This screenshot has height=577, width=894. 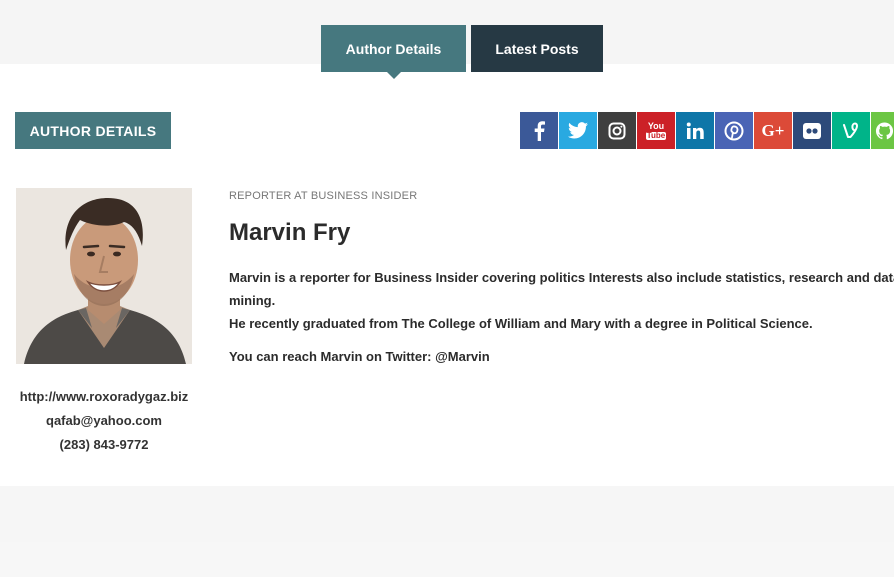 I want to click on twitter-icon, so click(x=578, y=130).